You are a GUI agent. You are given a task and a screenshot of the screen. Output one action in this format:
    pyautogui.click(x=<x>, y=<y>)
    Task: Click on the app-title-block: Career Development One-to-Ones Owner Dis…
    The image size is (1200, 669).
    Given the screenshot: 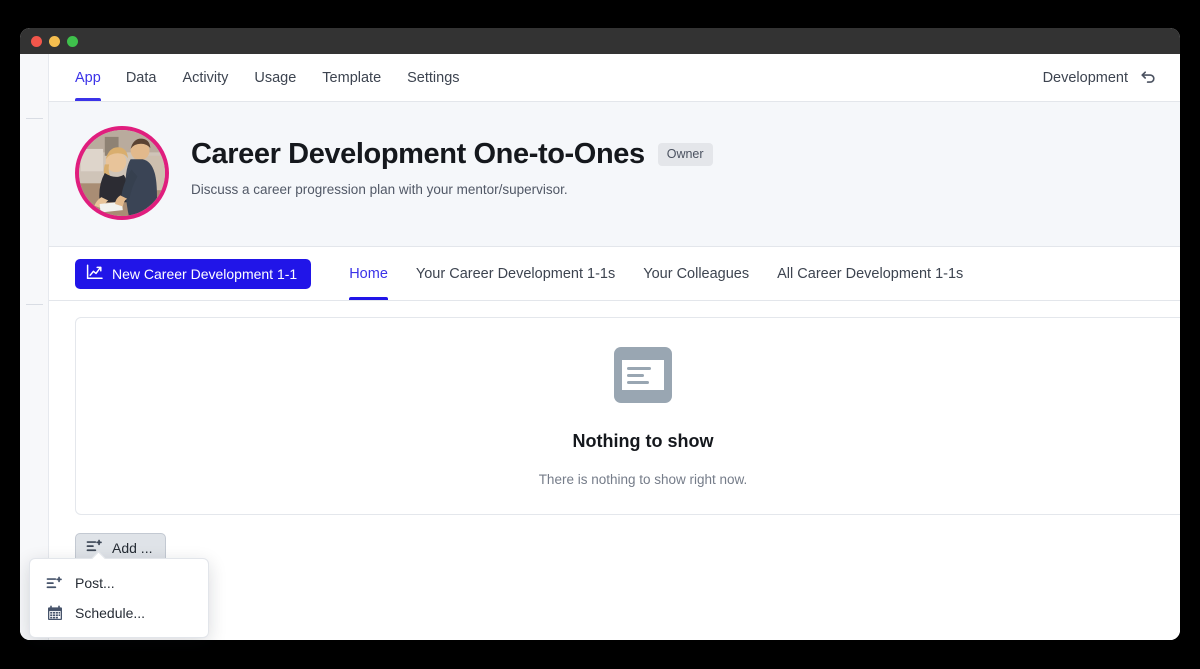 What is the action you would take?
    pyautogui.click(x=452, y=161)
    